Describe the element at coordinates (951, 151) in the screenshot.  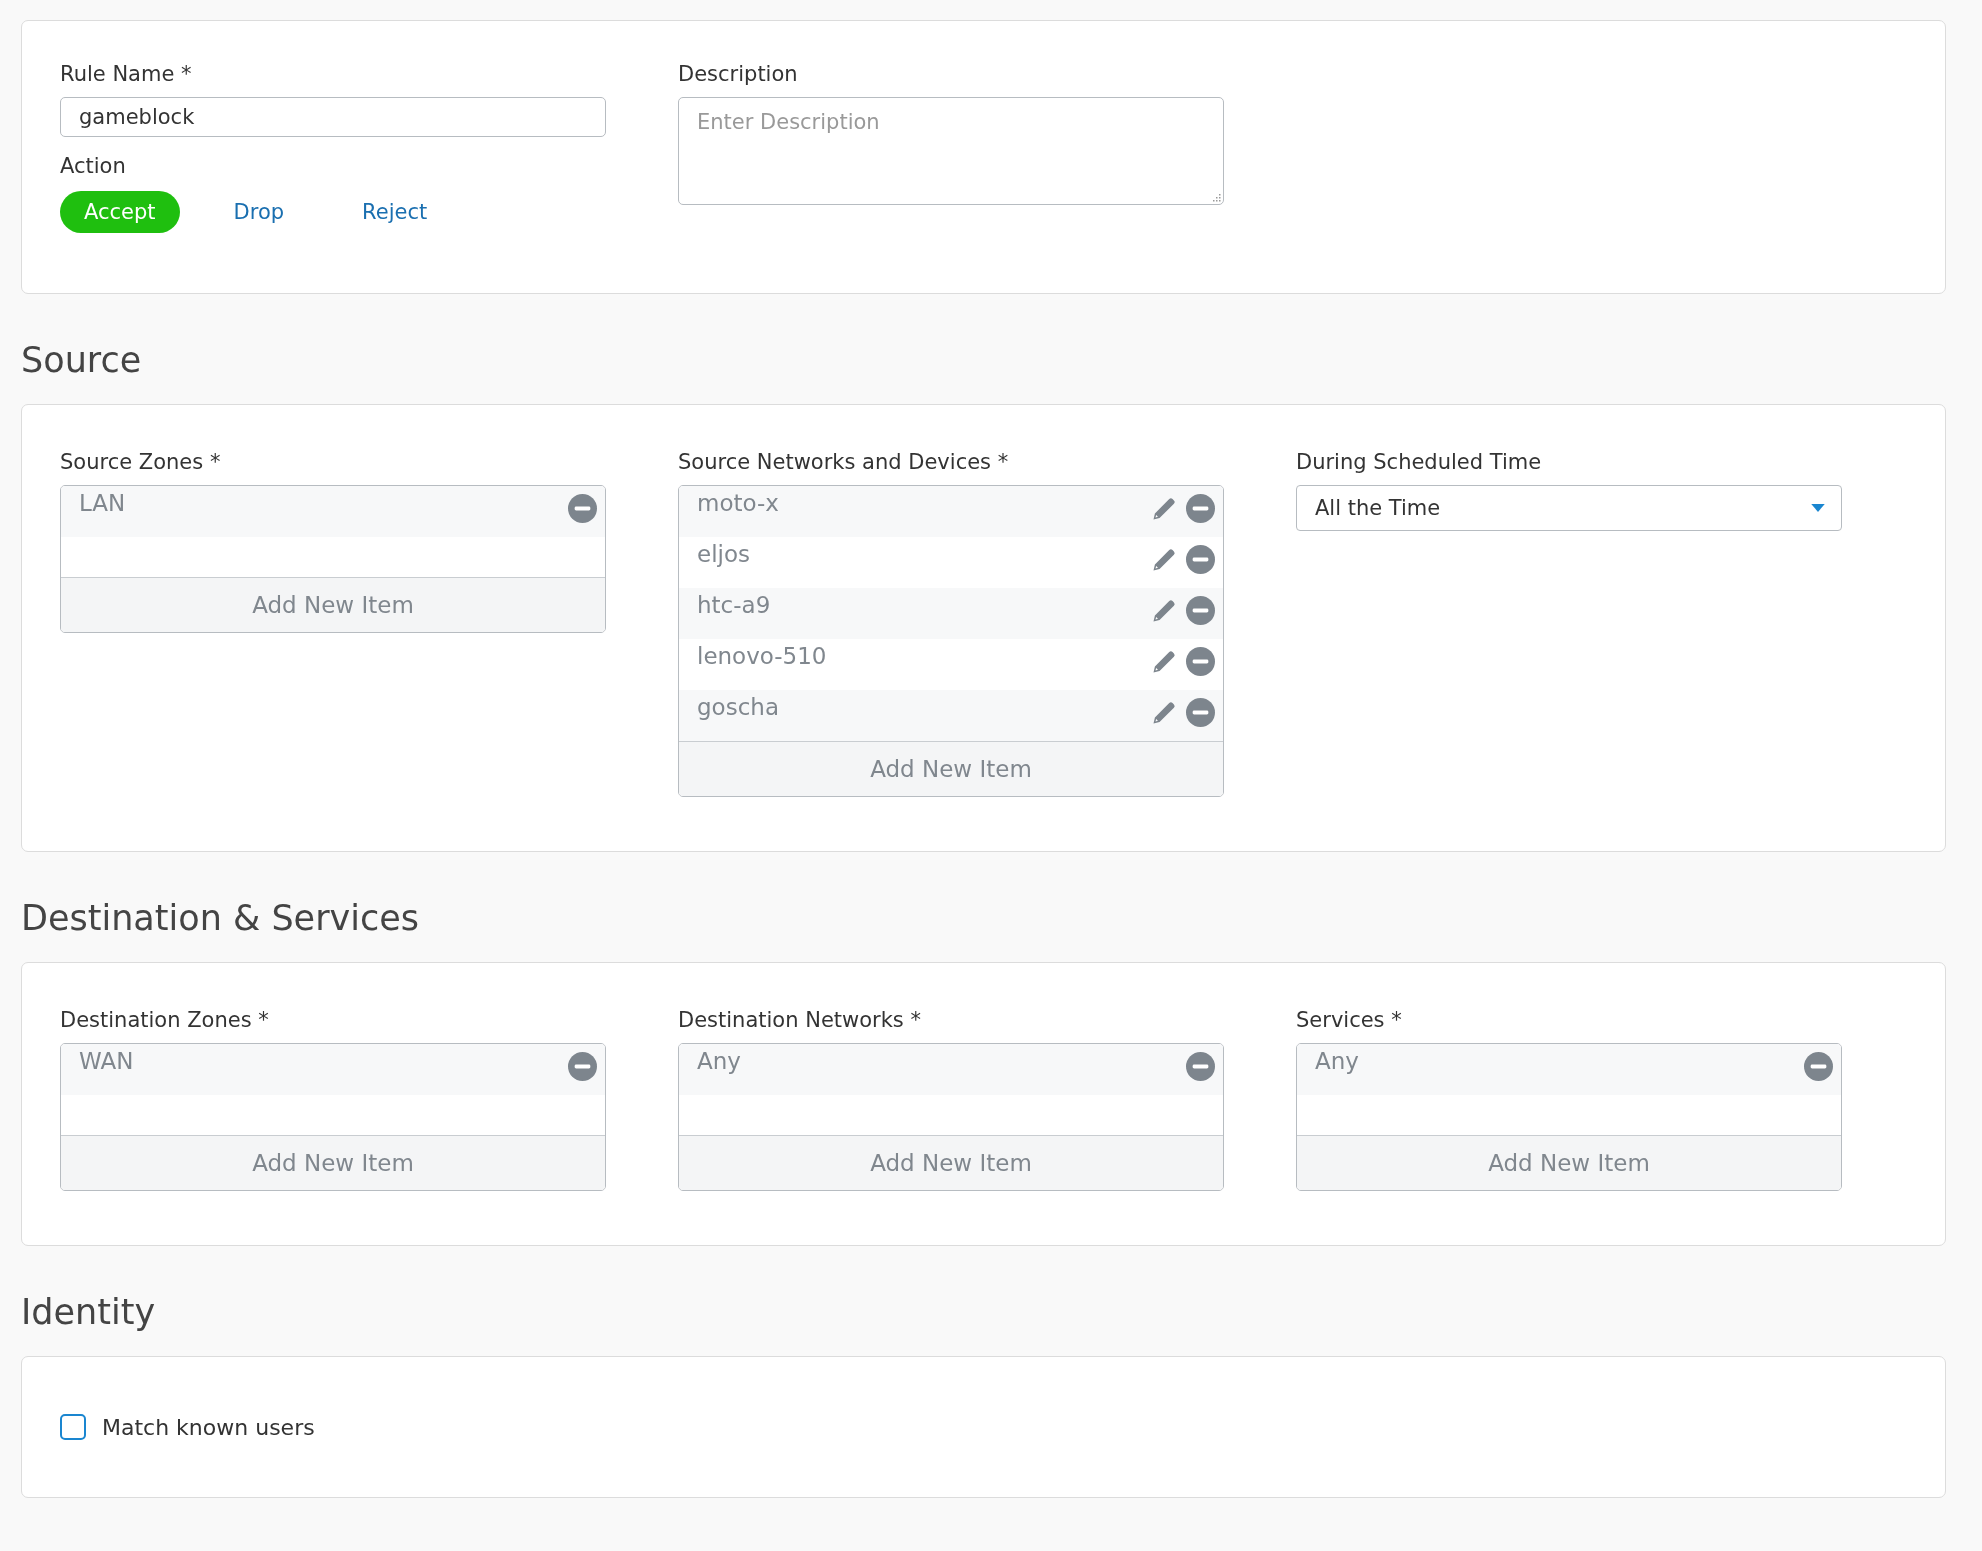
I see `description-field: Enter Description` at that location.